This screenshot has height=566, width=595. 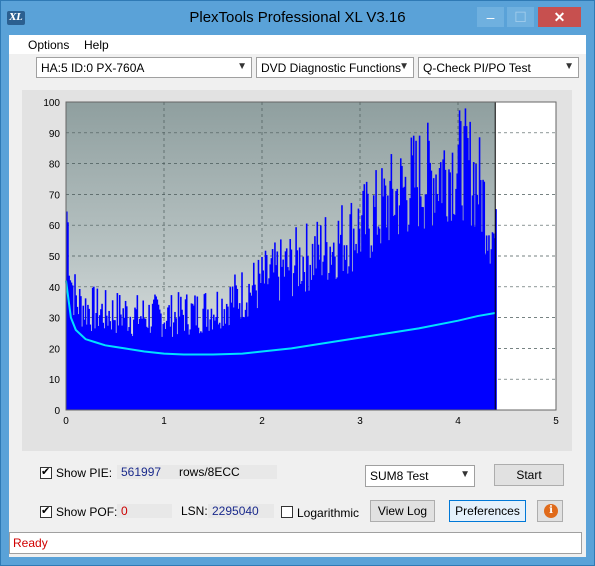 What do you see at coordinates (194, 511) in the screenshot?
I see `lsn-label: LSN:` at bounding box center [194, 511].